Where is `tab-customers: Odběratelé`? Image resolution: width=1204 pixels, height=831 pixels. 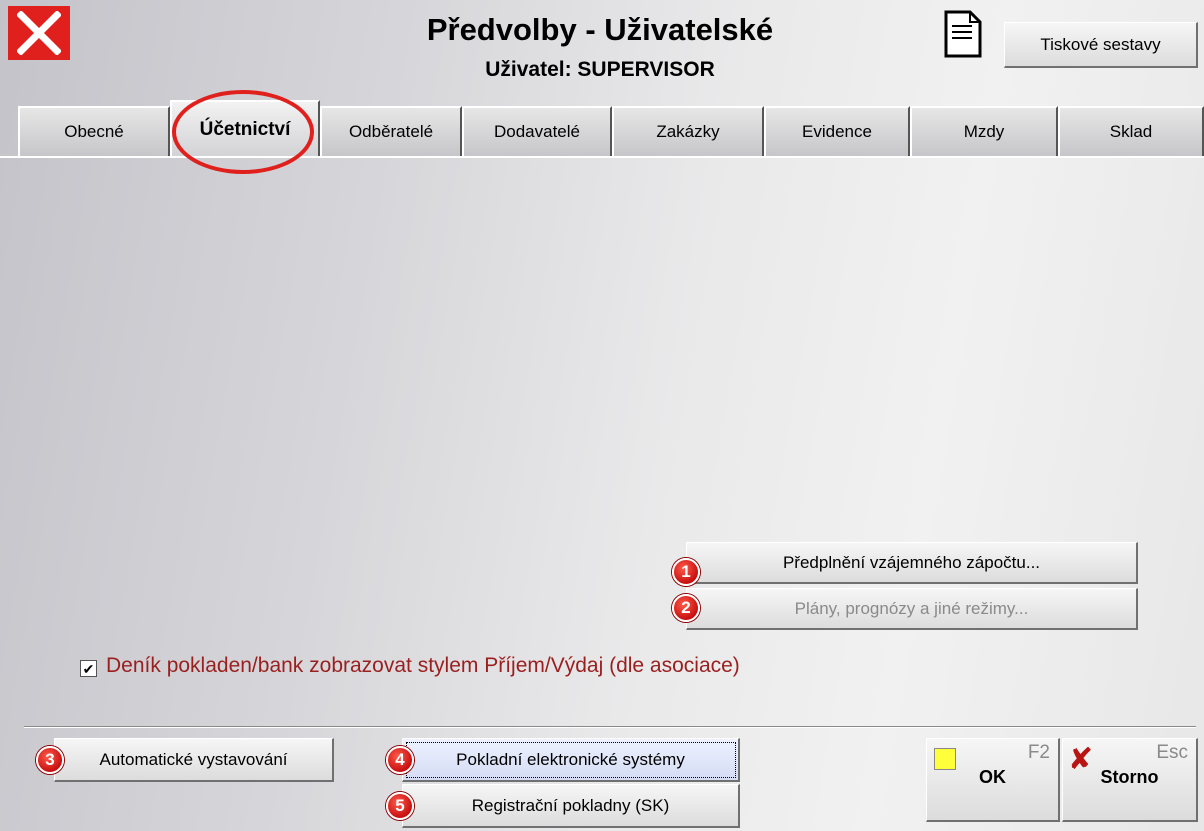
tab-customers: Odběratelé is located at coordinates (391, 131).